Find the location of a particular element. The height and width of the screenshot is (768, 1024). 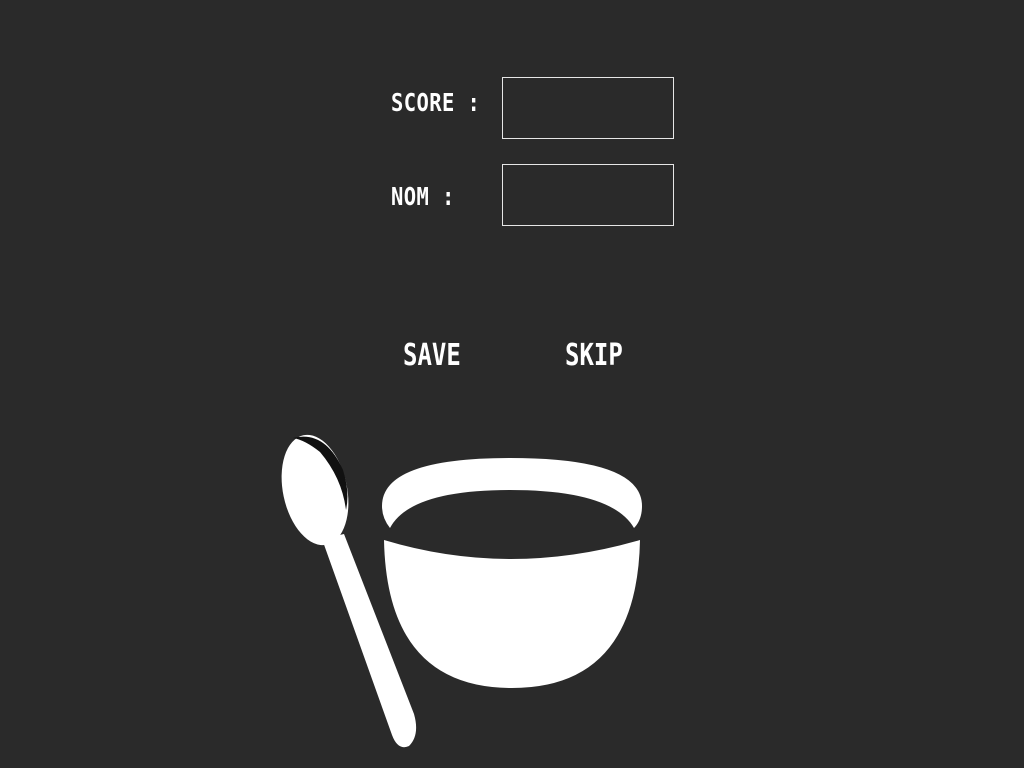

name-field is located at coordinates (588, 195).